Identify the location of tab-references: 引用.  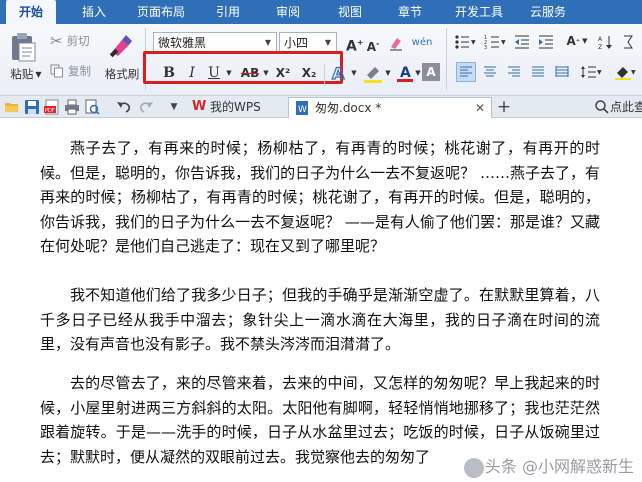
(228, 12).